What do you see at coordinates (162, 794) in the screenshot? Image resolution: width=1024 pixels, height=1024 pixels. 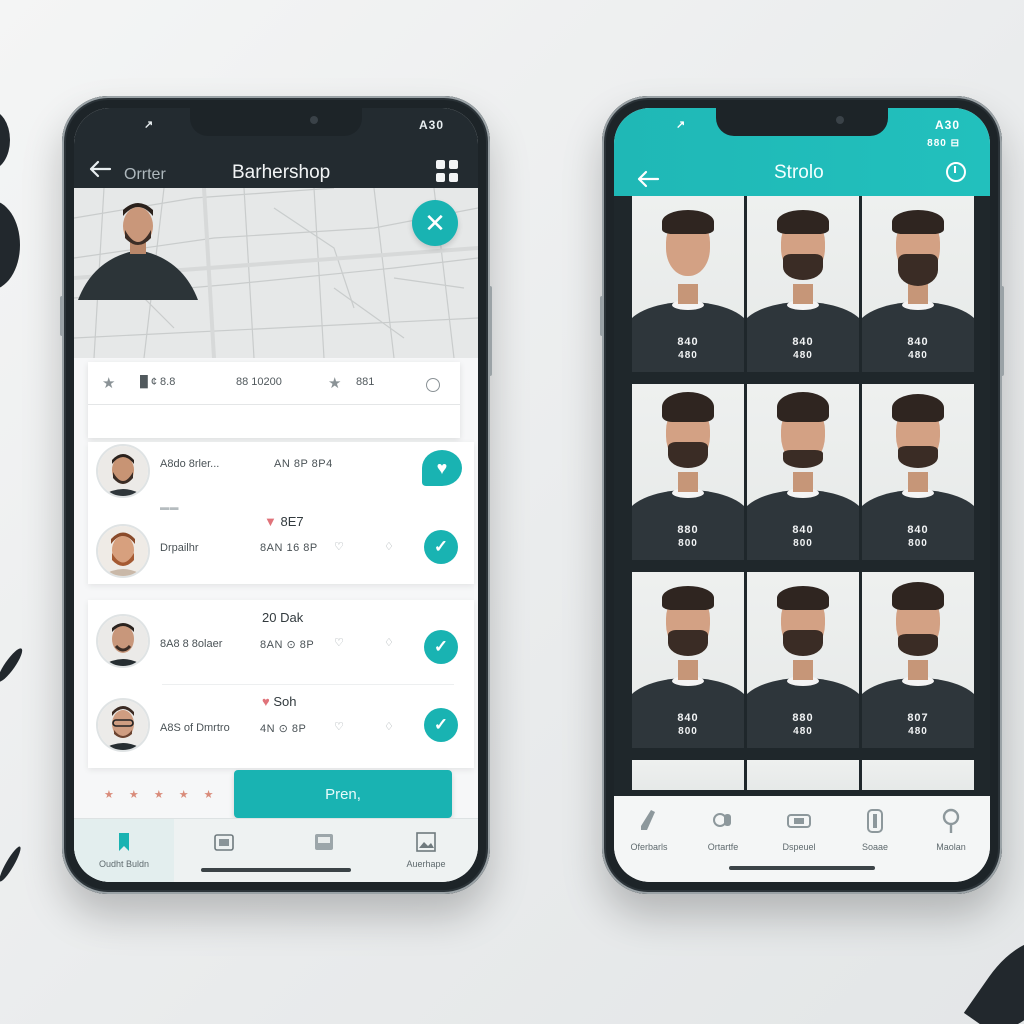 I see `rating-stars: ★ ★ ★ ★ ★` at bounding box center [162, 794].